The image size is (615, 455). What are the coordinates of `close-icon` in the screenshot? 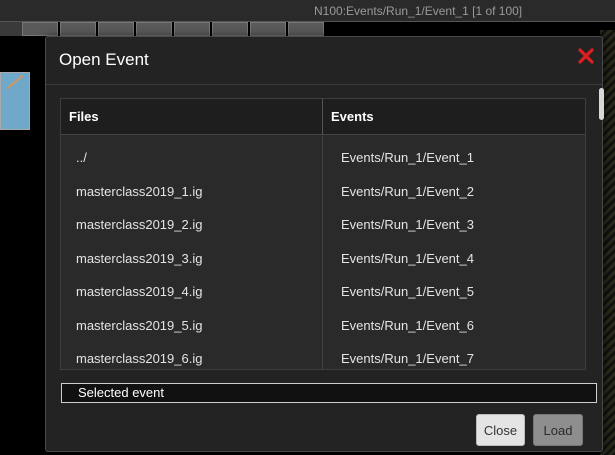 It's located at (586, 56).